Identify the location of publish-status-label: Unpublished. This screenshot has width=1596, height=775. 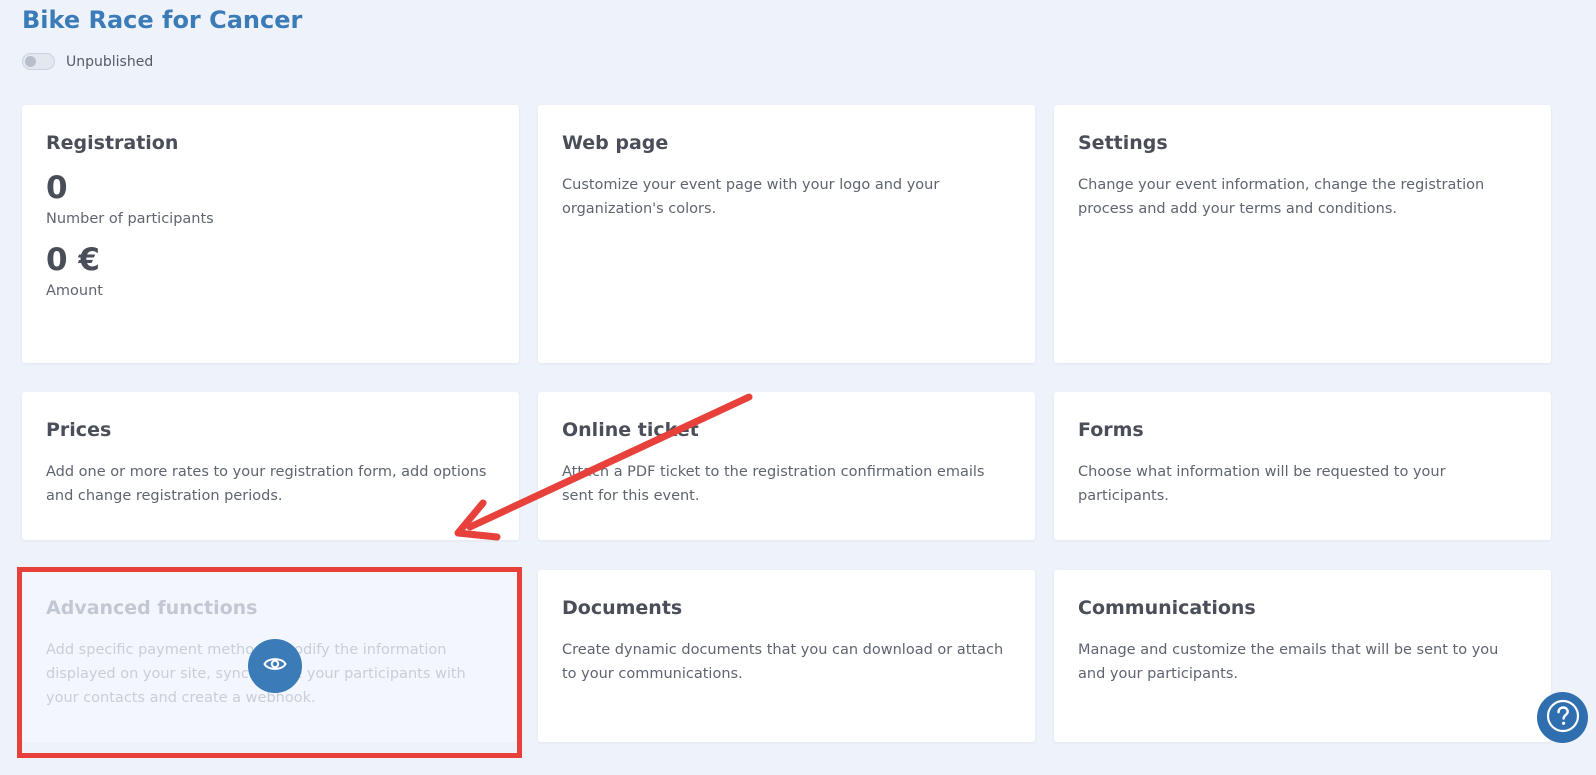
(110, 61).